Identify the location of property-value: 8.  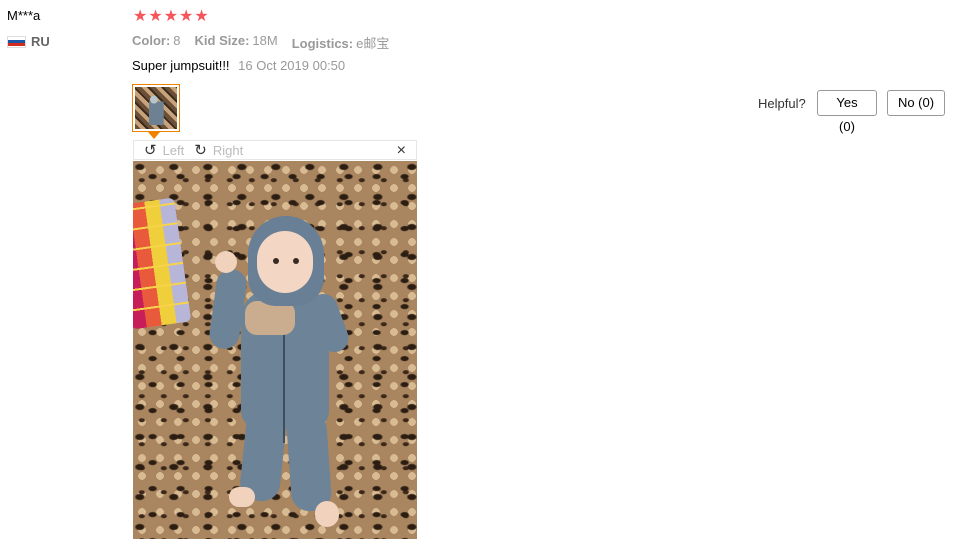
(177, 40).